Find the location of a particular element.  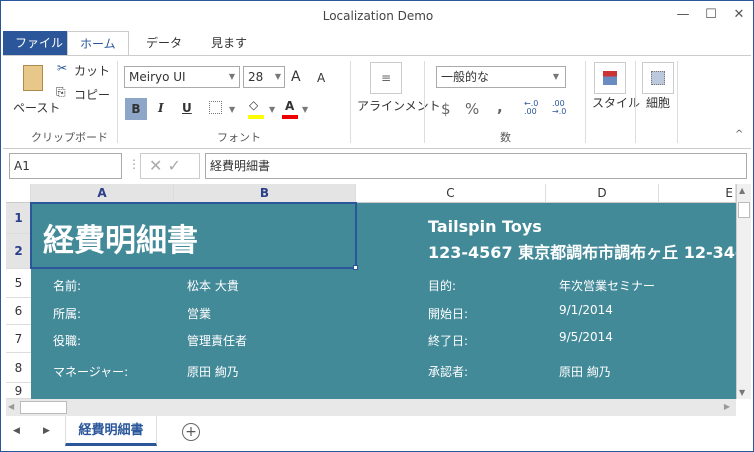

cells-button: 細胞 is located at coordinates (658, 102).